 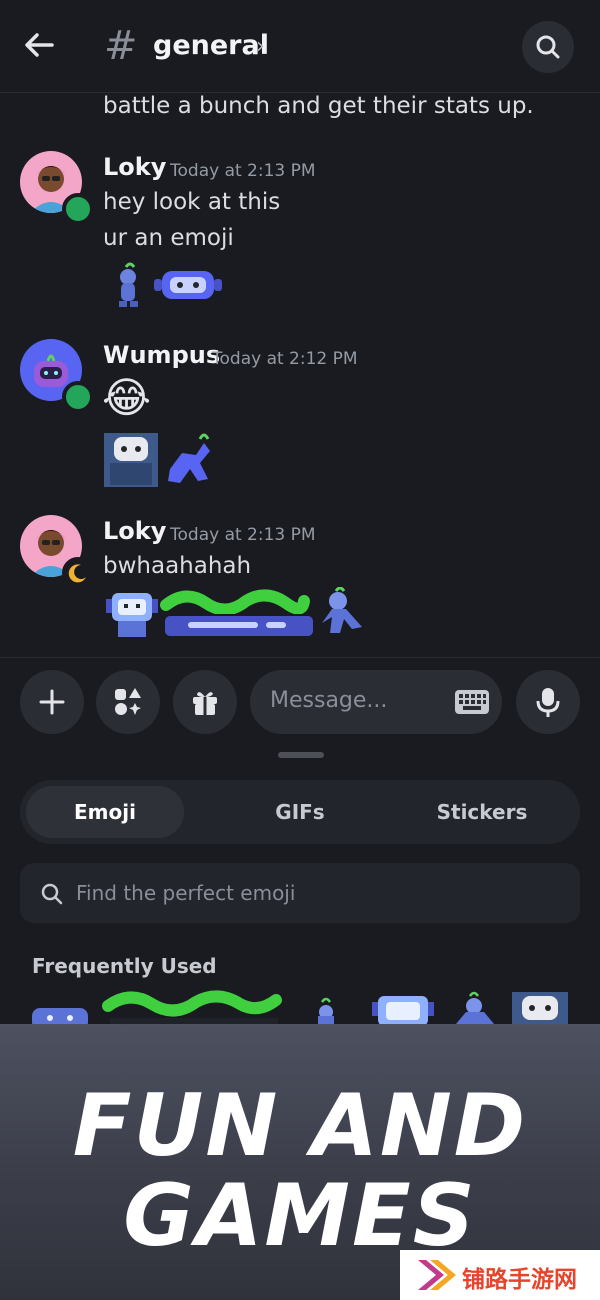 What do you see at coordinates (285, 359) in the screenshot?
I see `message-timestamp: Today at 2:12 PM` at bounding box center [285, 359].